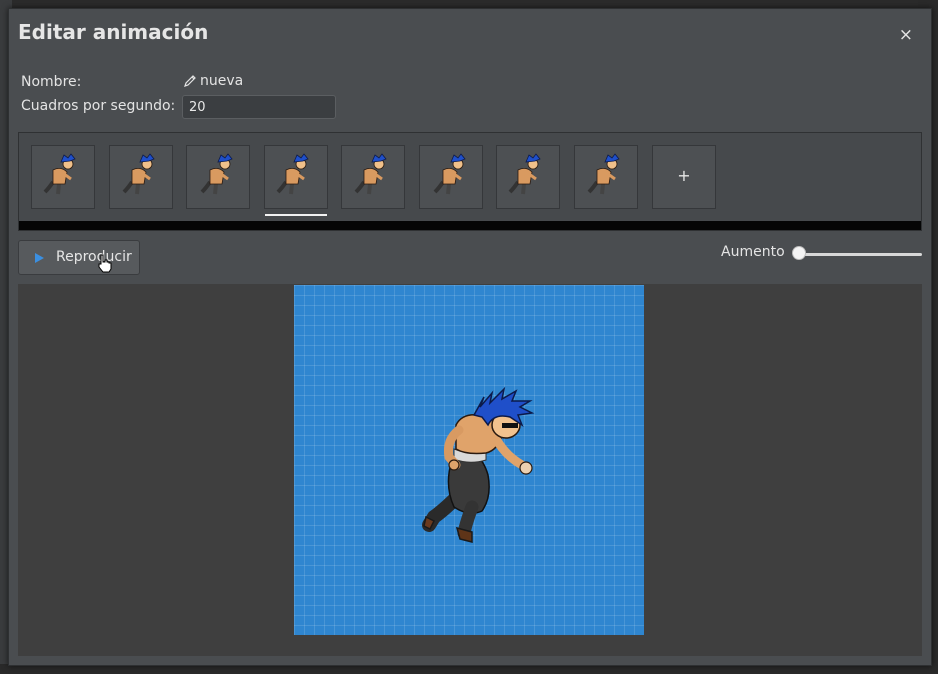  Describe the element at coordinates (51, 82) in the screenshot. I see `name-label: Nombre:` at that location.